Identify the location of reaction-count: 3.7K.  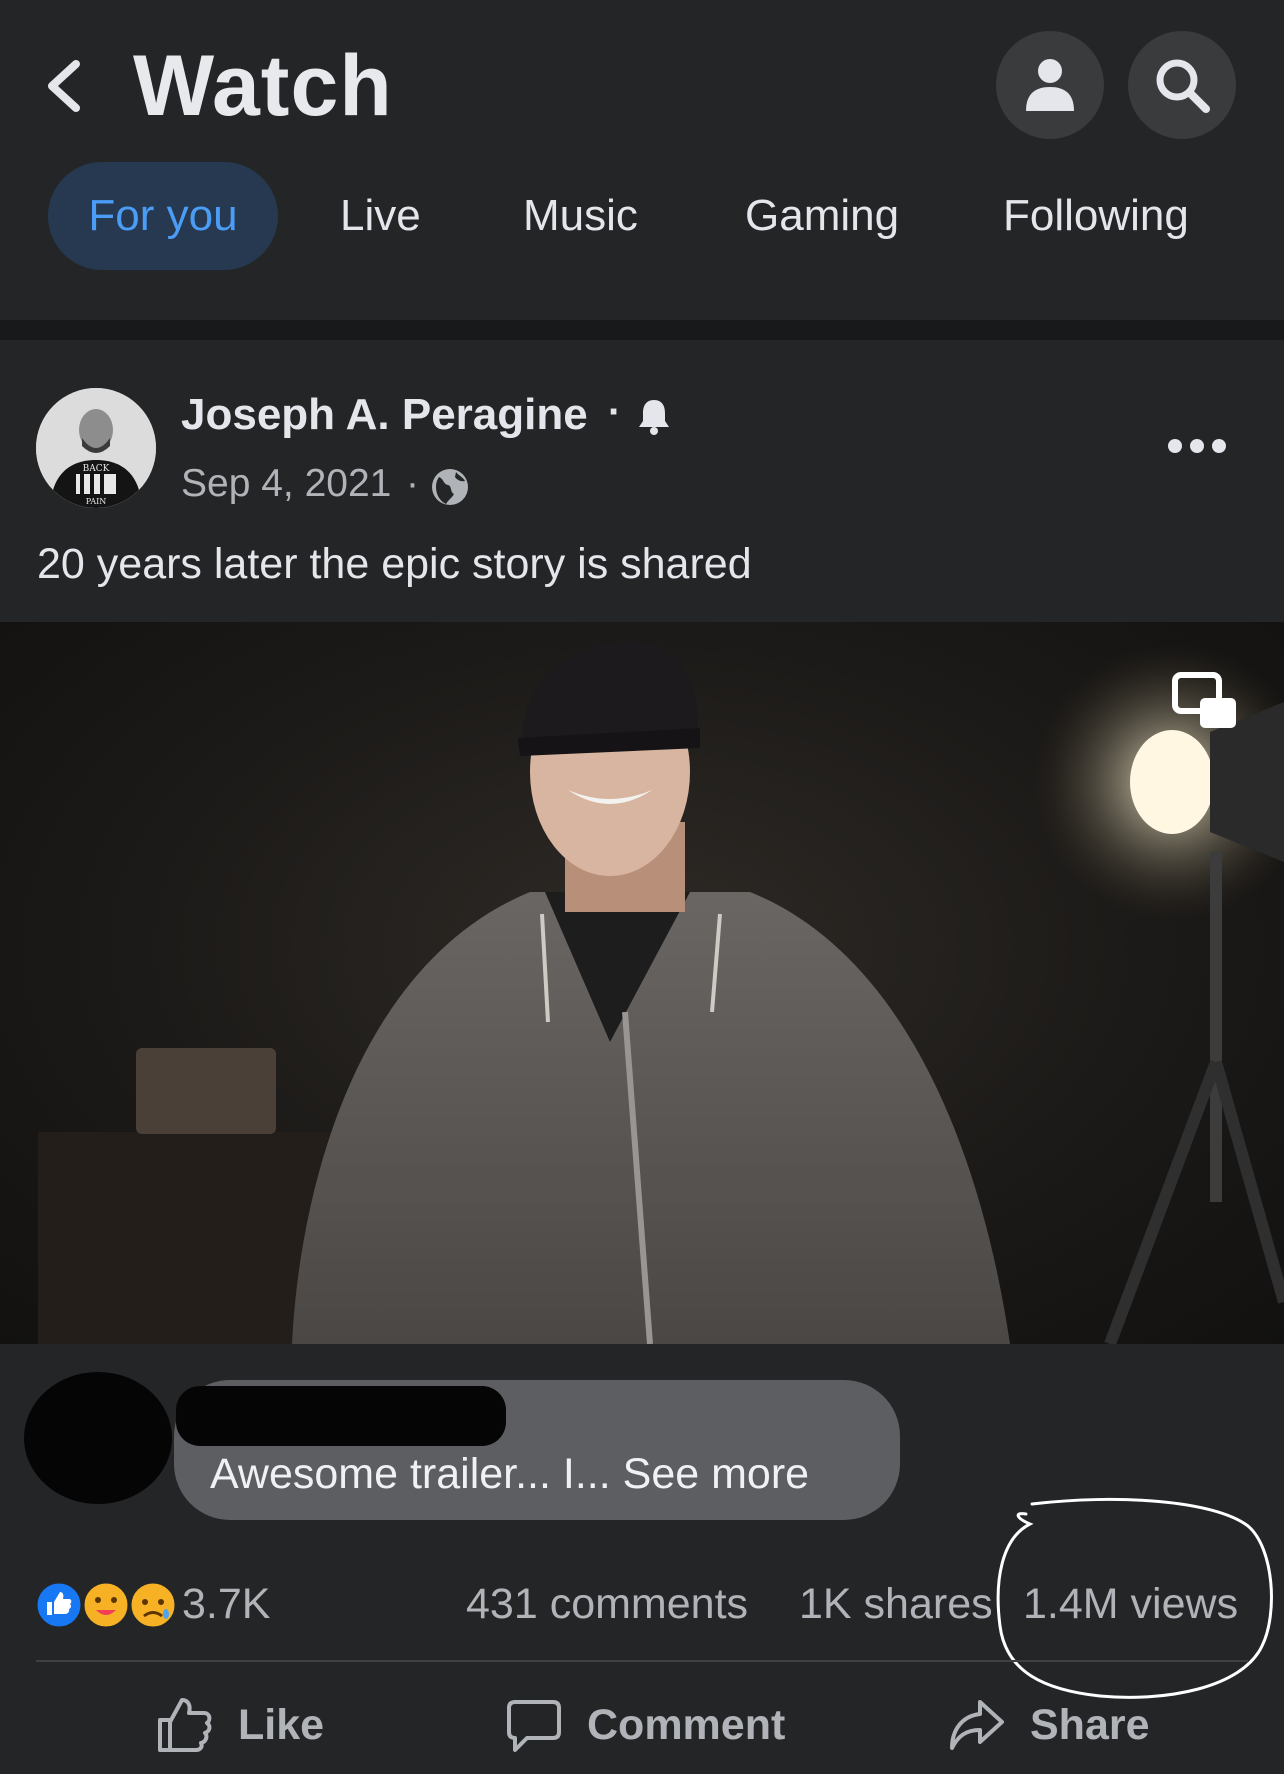
(226, 1604).